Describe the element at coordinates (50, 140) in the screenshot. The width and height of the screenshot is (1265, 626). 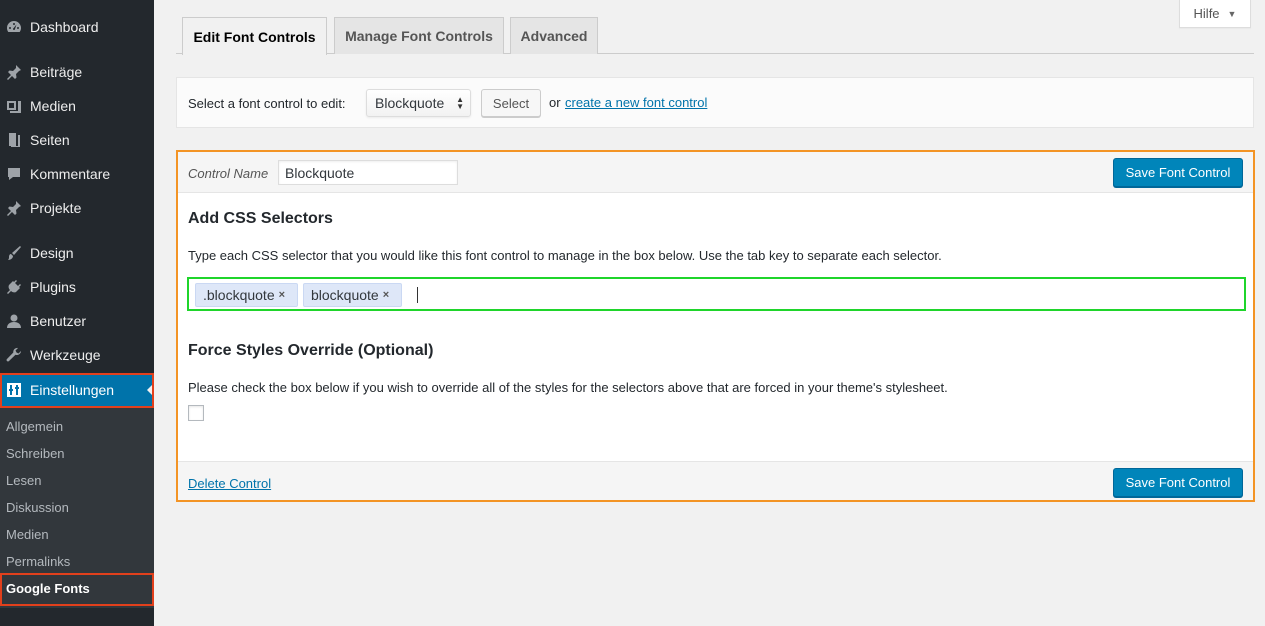
I see `menu-item-label: Seiten` at that location.